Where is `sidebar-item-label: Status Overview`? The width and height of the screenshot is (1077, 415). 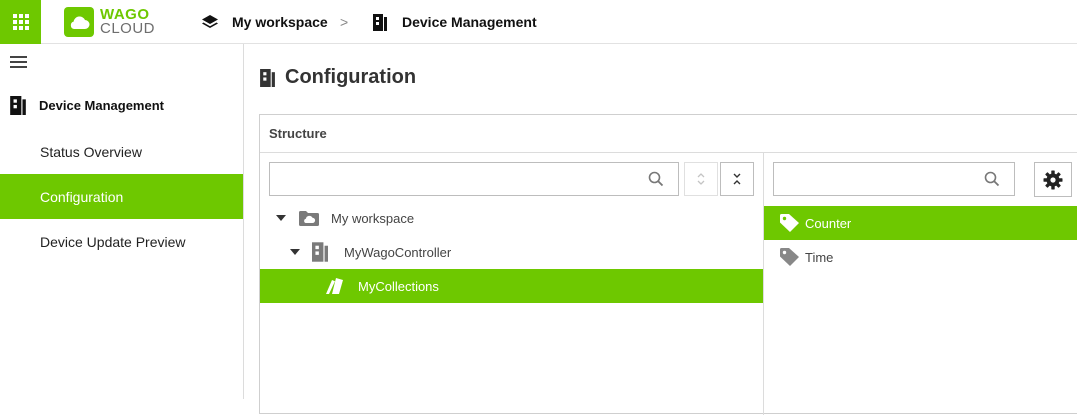 sidebar-item-label: Status Overview is located at coordinates (91, 151).